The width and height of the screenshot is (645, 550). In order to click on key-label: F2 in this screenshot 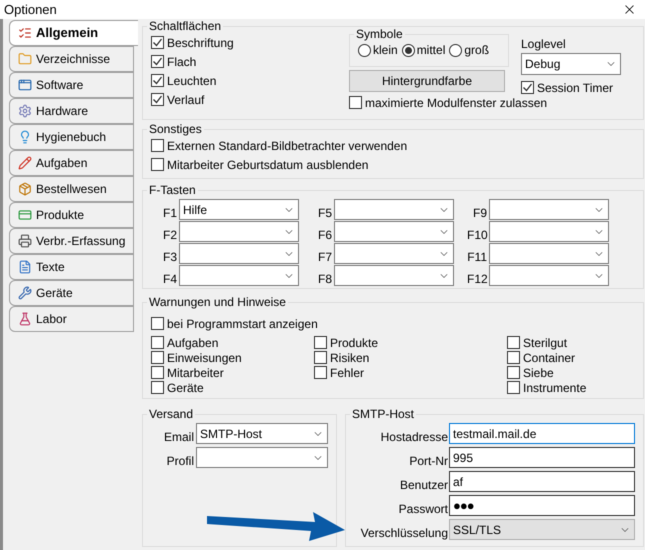, I will do `click(169, 235)`.